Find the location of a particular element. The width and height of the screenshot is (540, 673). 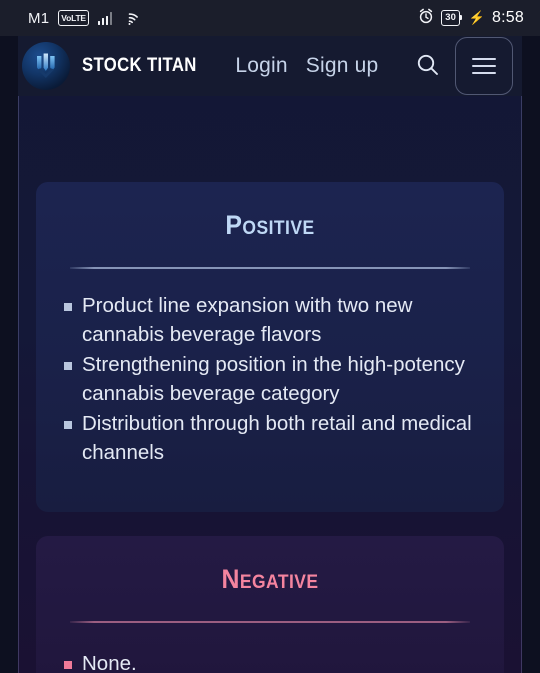

status-bar: M1 VoLTE 30 ⚡ 8:58 is located at coordinates (270, 18).